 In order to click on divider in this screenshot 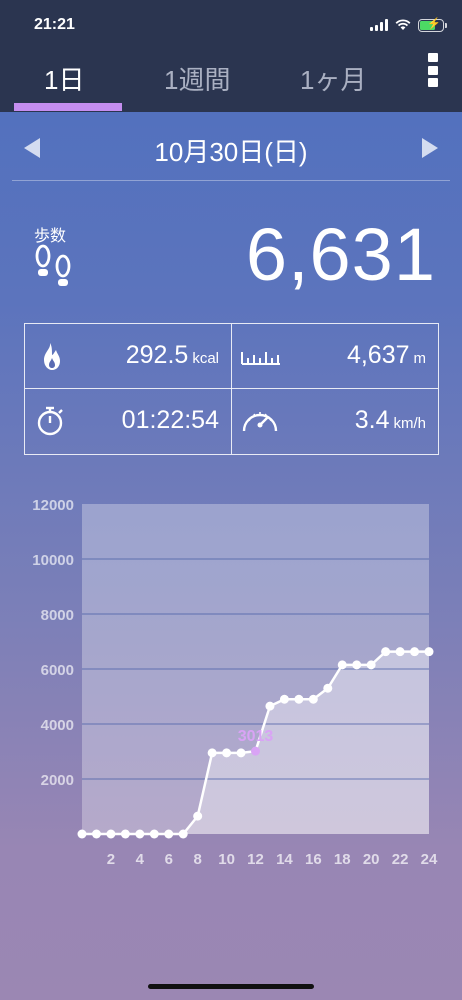, I will do `click(231, 180)`.